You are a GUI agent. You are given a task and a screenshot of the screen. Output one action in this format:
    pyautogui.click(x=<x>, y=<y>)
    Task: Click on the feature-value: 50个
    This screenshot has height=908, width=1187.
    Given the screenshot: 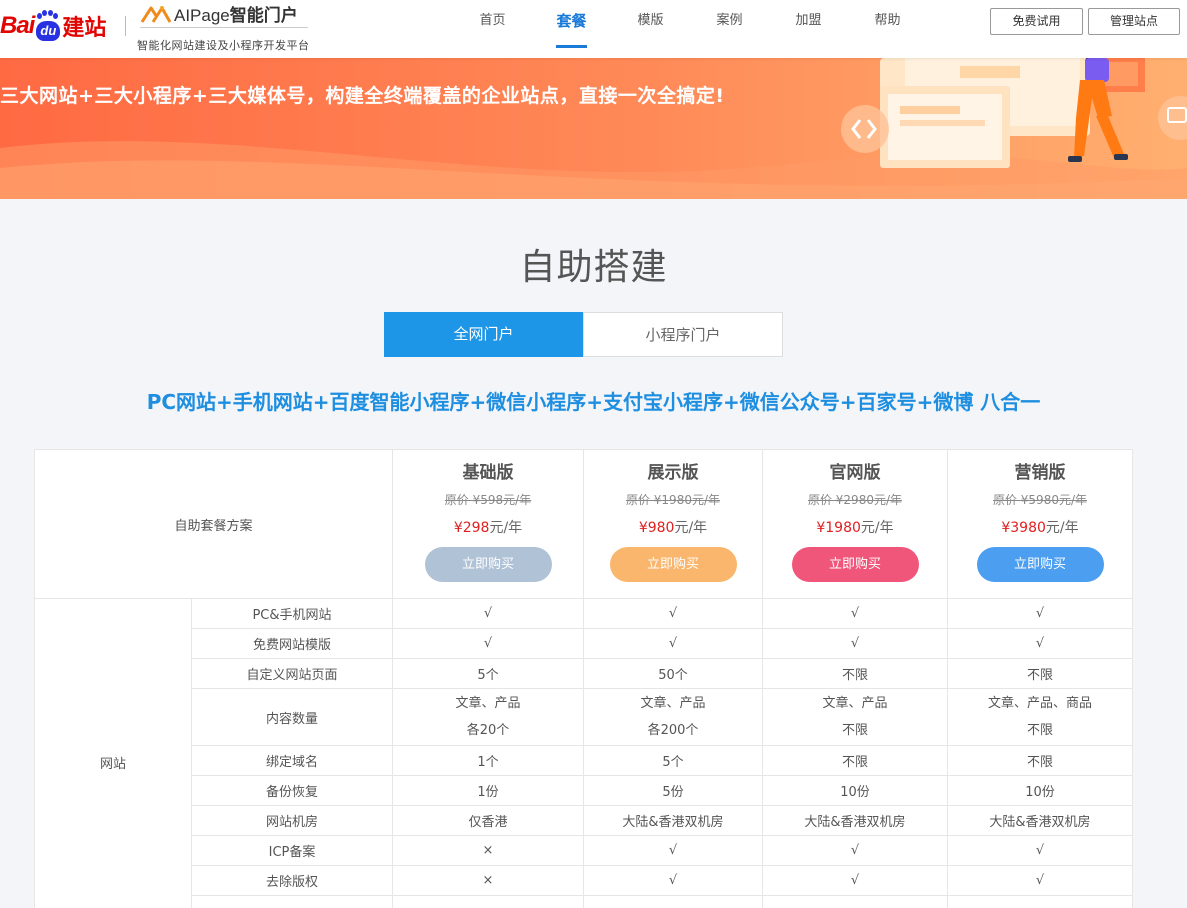 What is the action you would take?
    pyautogui.click(x=673, y=673)
    